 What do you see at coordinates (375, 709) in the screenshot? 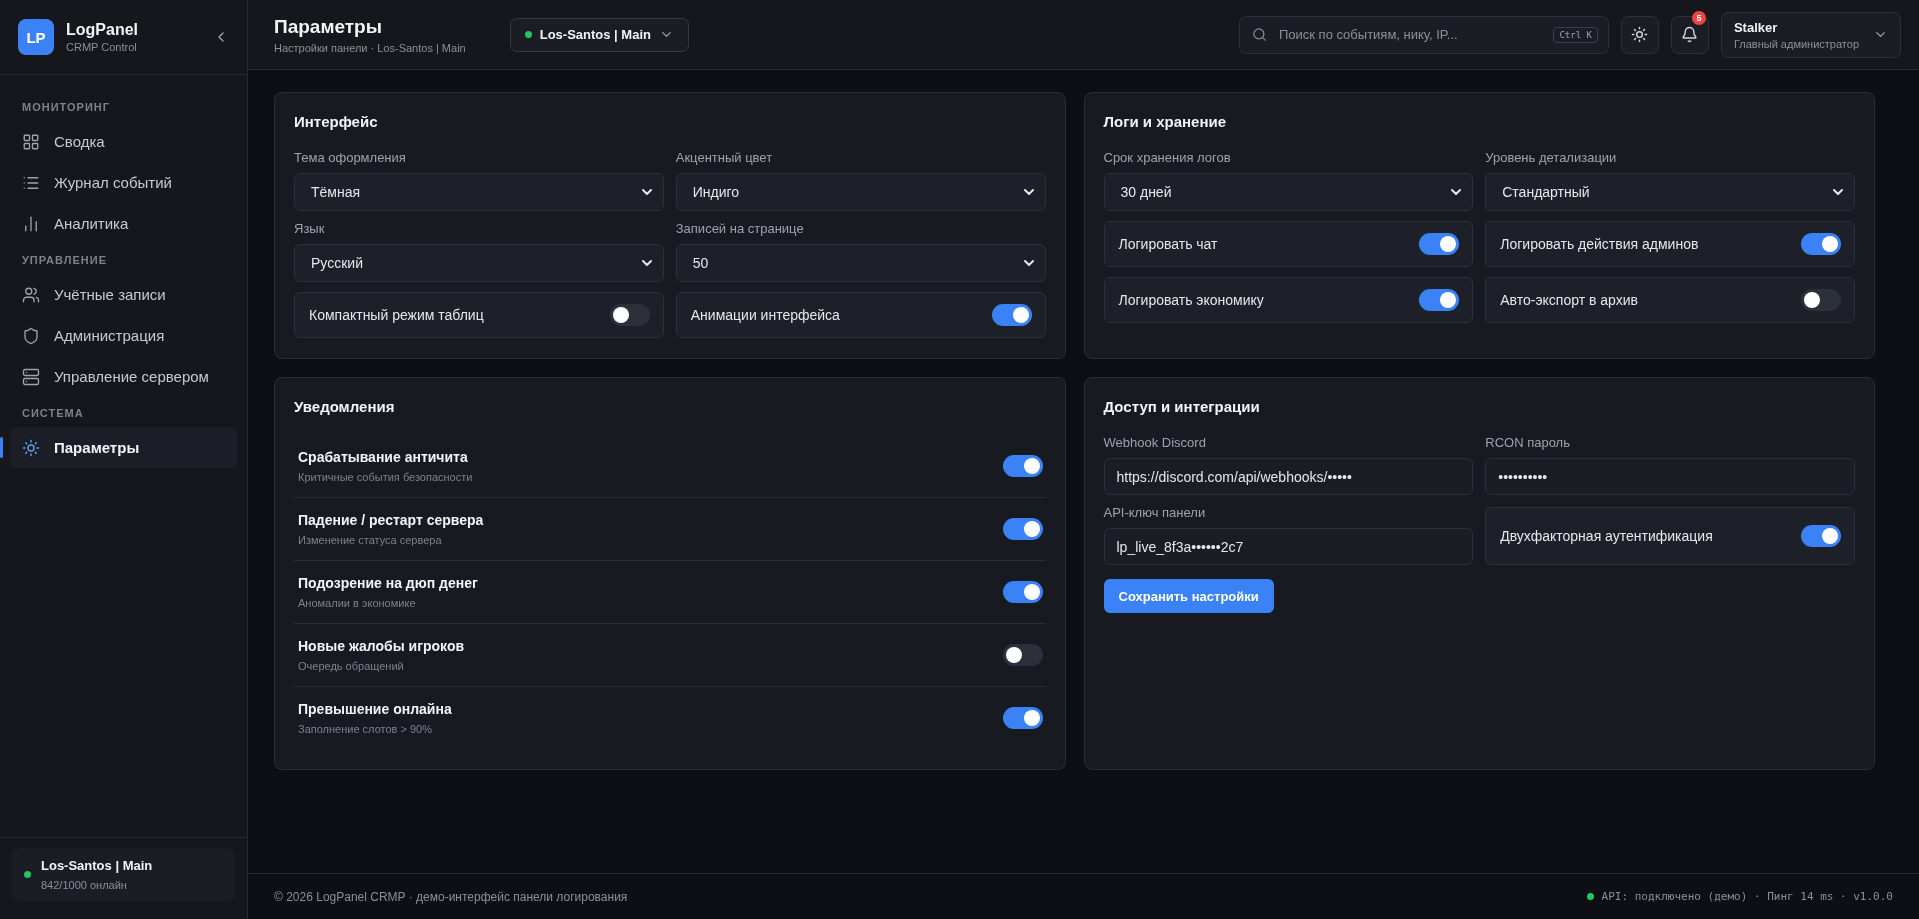
I see `notification-title: Превышение онлайна` at bounding box center [375, 709].